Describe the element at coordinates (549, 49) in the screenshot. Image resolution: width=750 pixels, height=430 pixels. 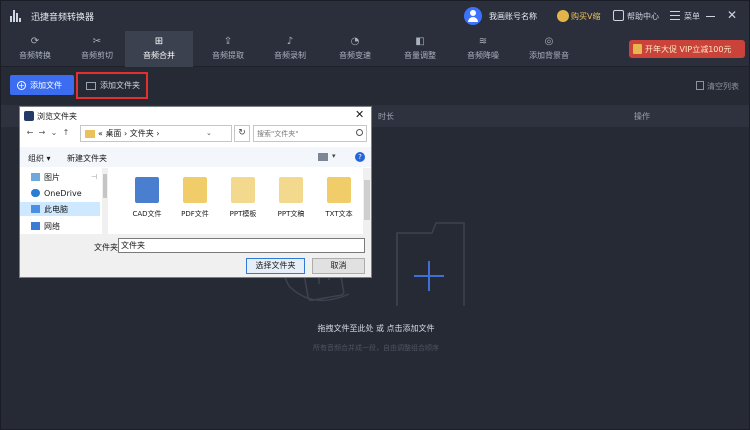
I see `tab-add-background-music: ◎ 添加背景音` at that location.